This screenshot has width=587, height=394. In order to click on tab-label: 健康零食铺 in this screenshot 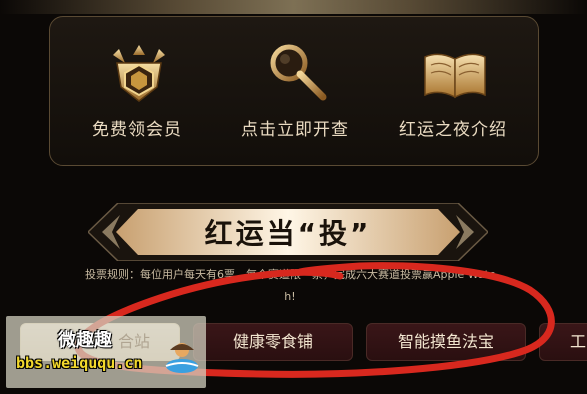, I will do `click(272, 341)`.